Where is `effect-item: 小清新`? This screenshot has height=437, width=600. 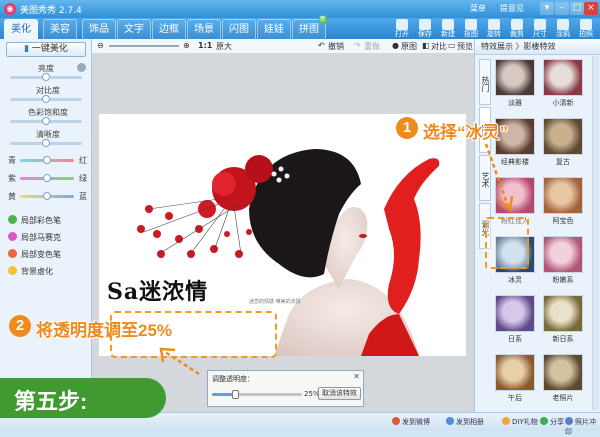 effect-item: 小清新 is located at coordinates (563, 84).